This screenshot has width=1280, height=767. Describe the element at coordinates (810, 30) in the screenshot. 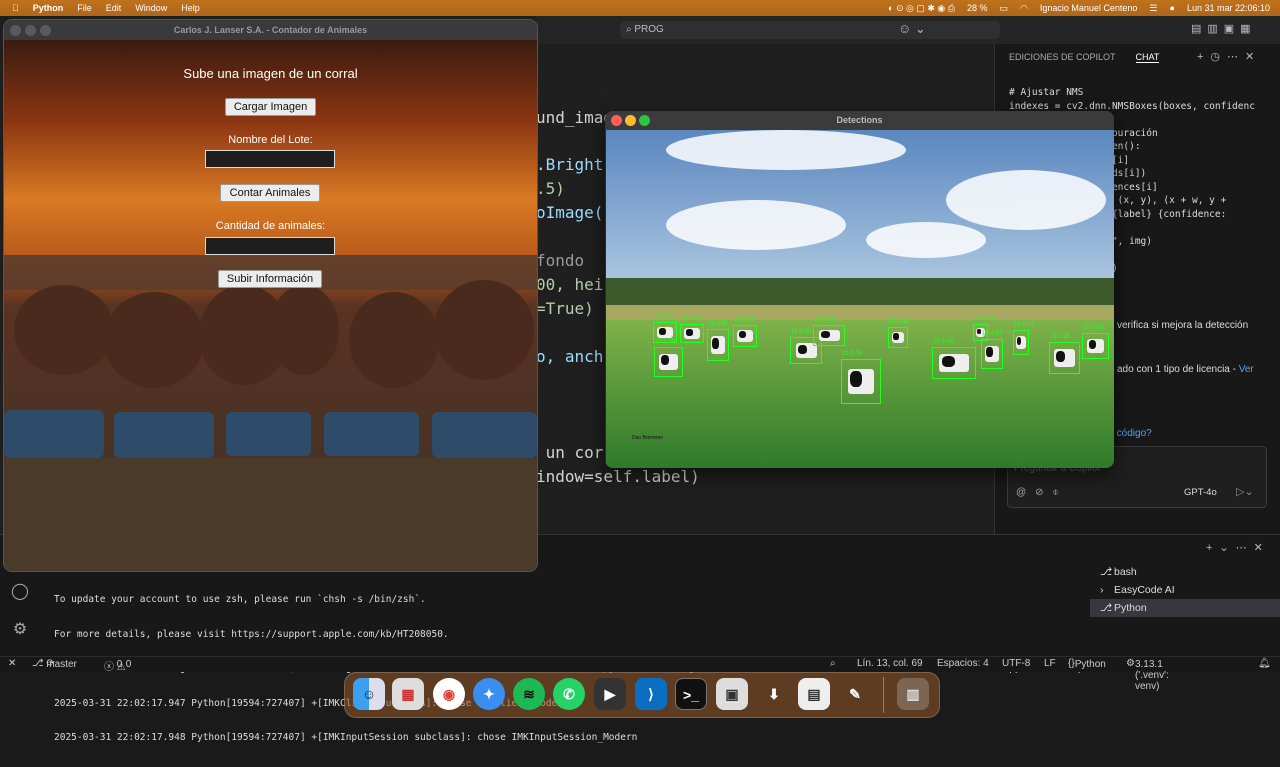

I see `command-center: ⌕ PROG` at that location.